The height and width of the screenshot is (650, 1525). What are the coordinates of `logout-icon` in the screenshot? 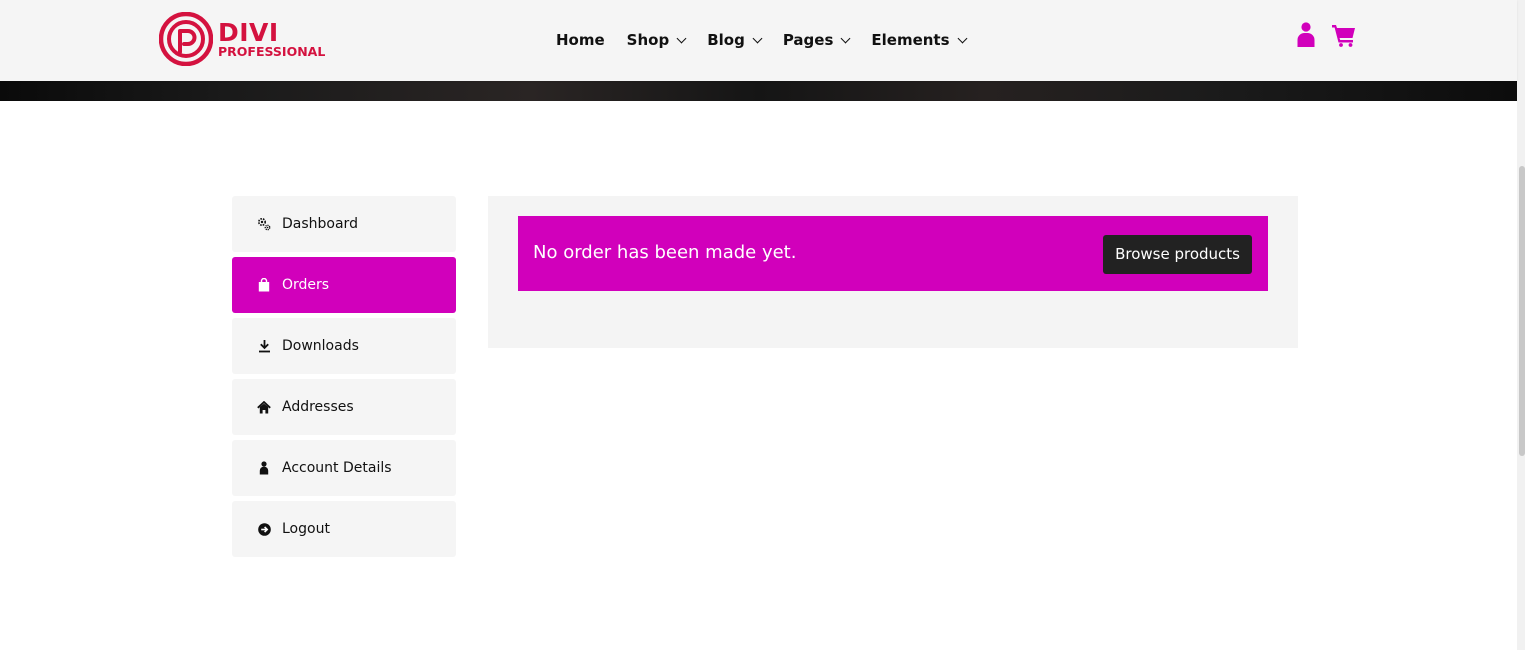 It's located at (264, 529).